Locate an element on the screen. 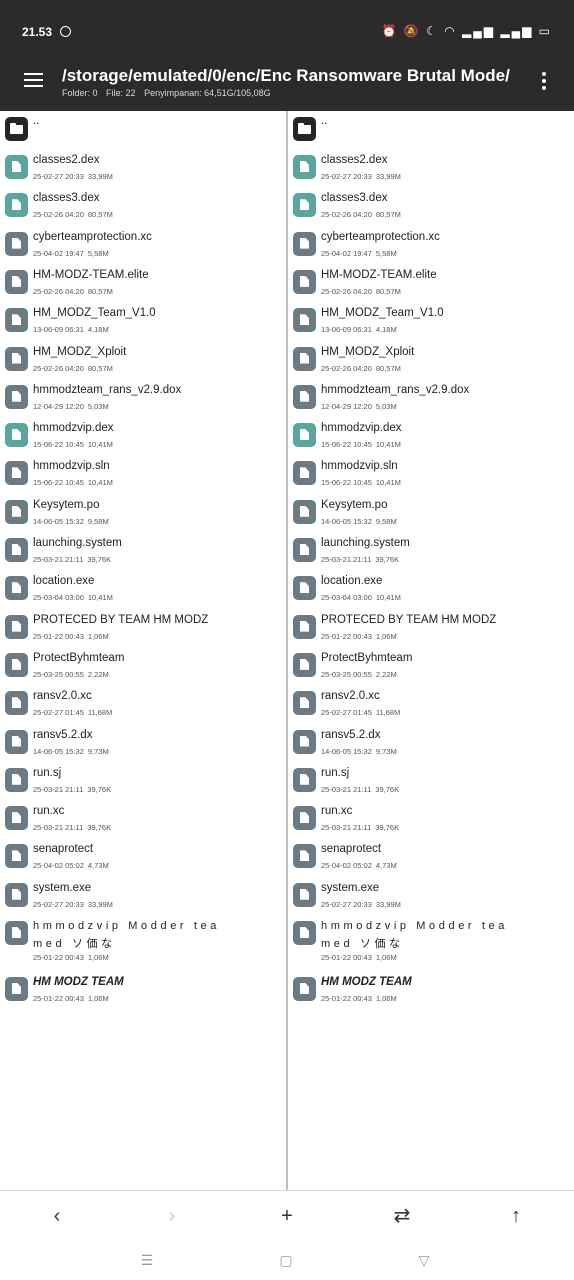 This screenshot has height=1280, width=574. file-date: 25-03-04 03:00 is located at coordinates (58, 598).